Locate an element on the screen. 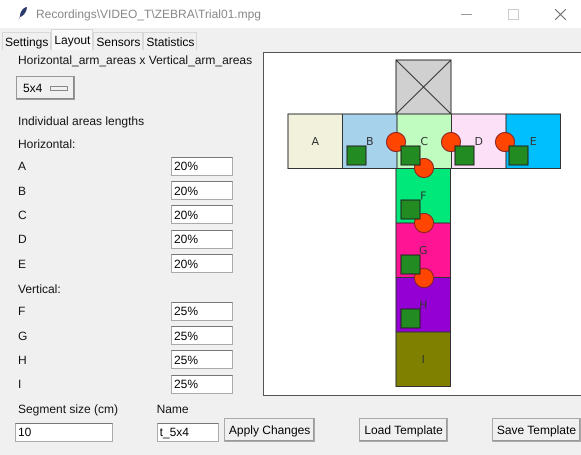 The height and width of the screenshot is (455, 581). tab: Layout is located at coordinates (72, 39).